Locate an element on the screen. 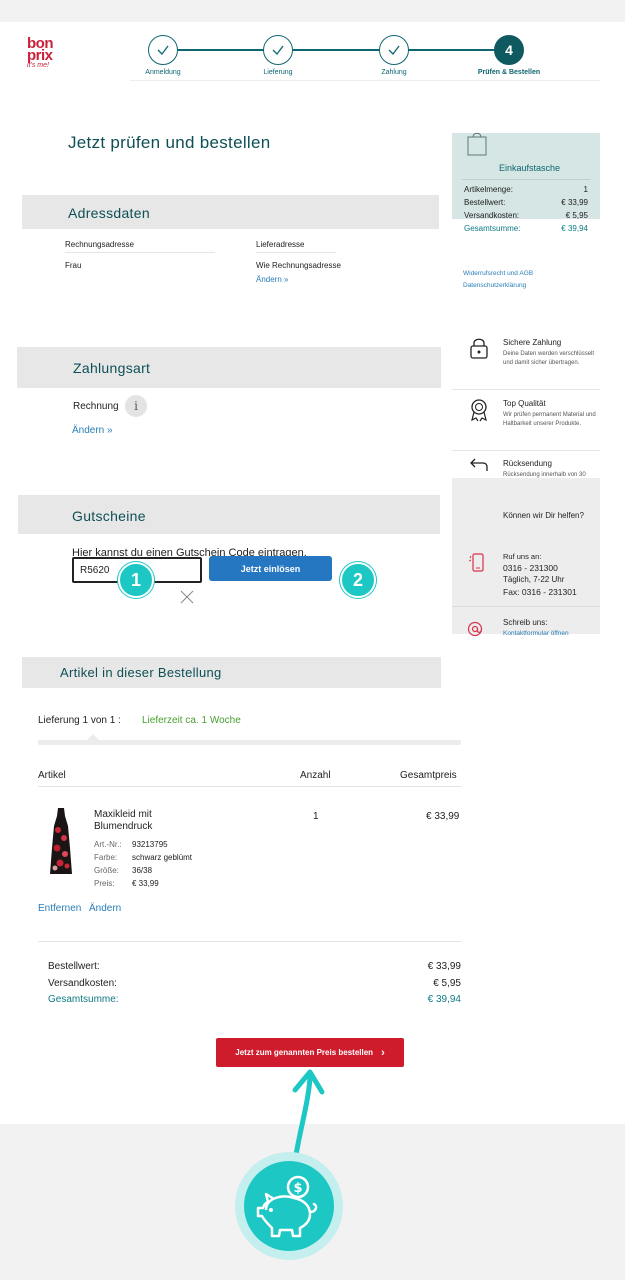 The image size is (625, 1280). size-label: Größe: is located at coordinates (106, 870).